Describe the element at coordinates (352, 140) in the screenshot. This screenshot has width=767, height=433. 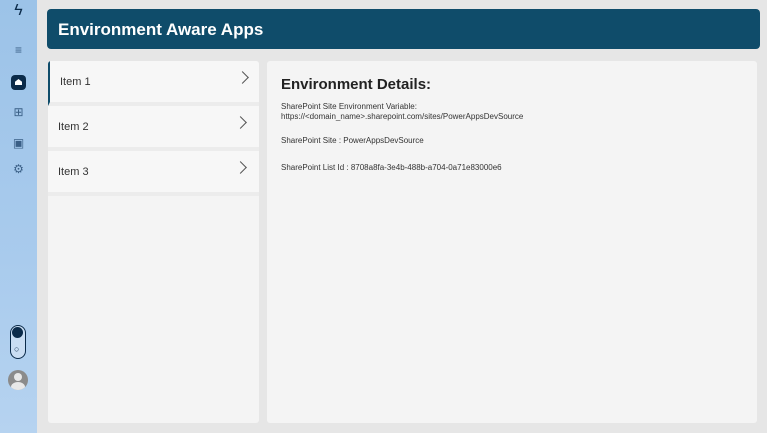
I see `sharepoint-site-text: SharePoint Site : PowerAppsDevSource` at that location.